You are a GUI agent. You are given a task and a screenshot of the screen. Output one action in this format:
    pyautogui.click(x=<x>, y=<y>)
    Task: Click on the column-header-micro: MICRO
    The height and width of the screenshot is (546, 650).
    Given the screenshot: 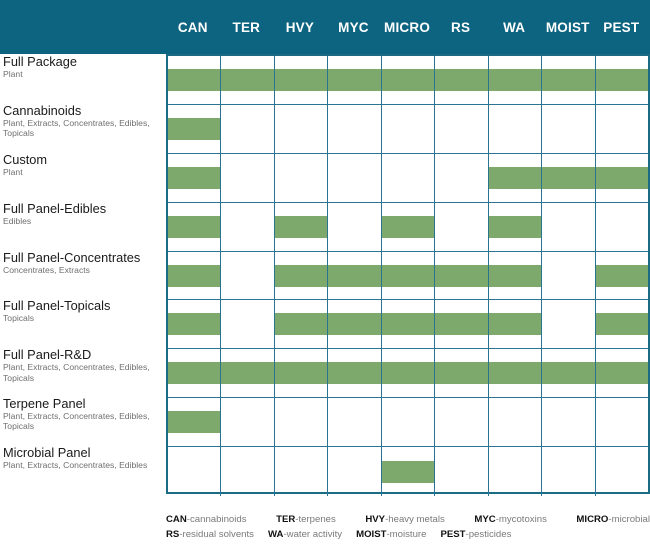 What is the action you would take?
    pyautogui.click(x=407, y=27)
    